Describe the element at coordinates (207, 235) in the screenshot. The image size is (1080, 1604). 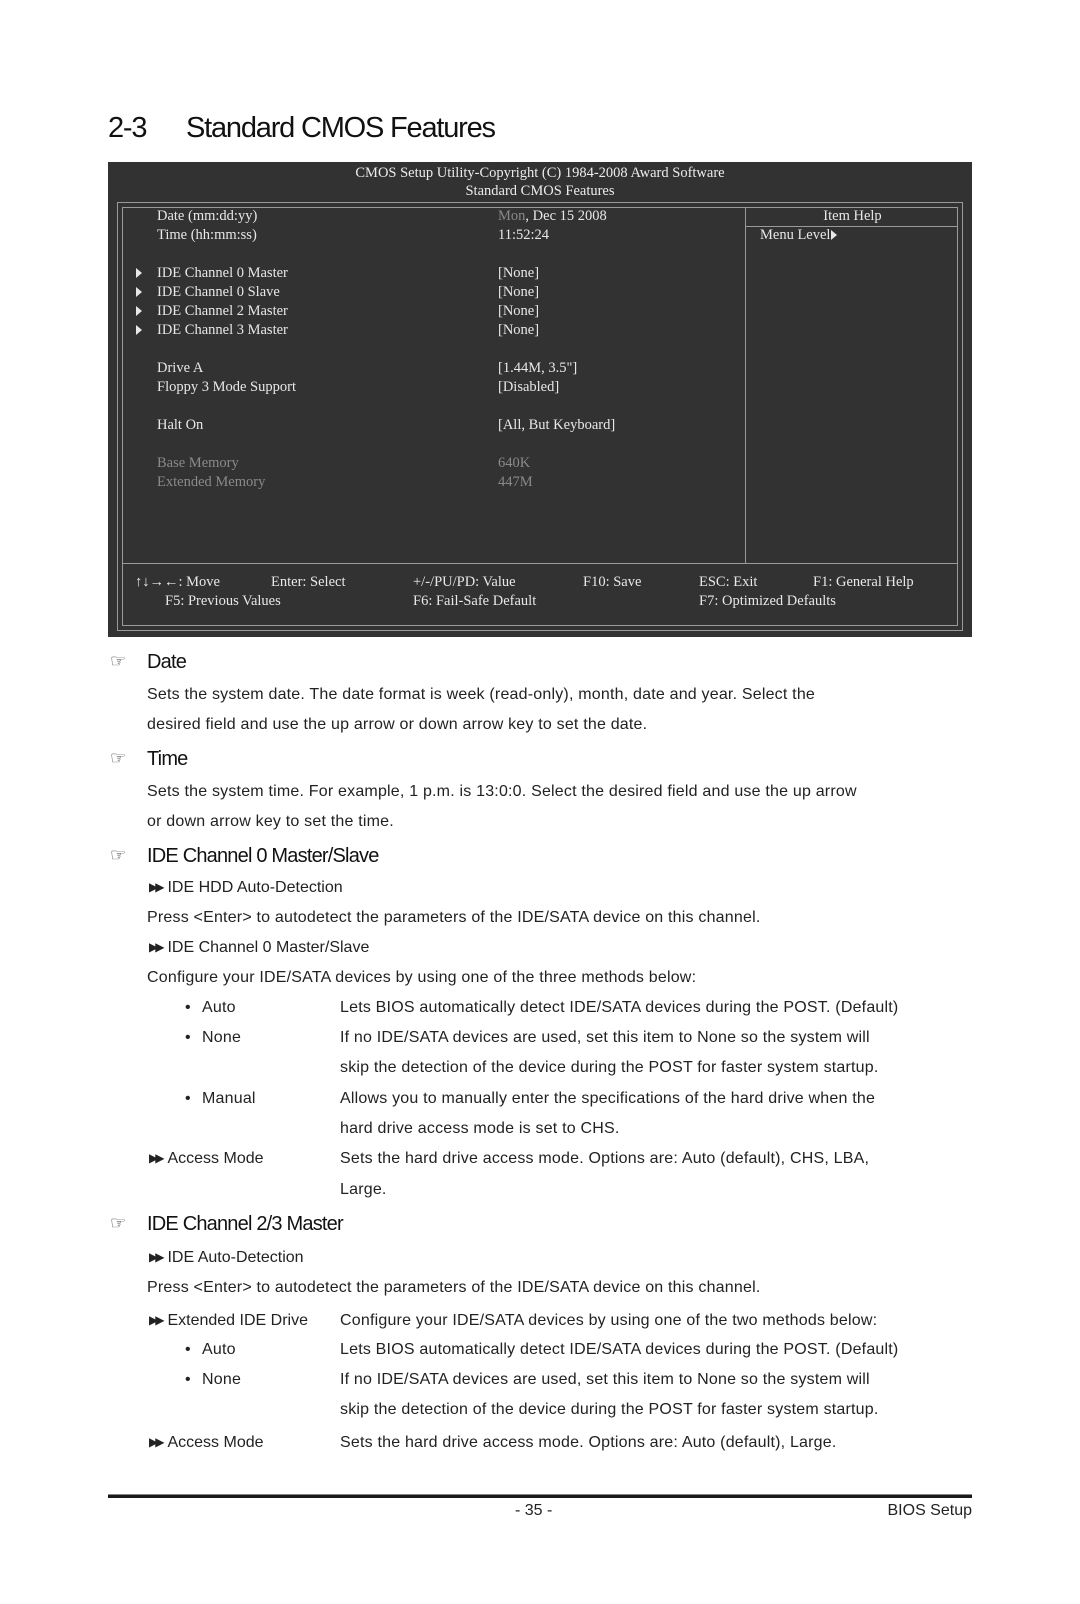
I see `bios-item-time: Time (hh:mm:ss)` at that location.